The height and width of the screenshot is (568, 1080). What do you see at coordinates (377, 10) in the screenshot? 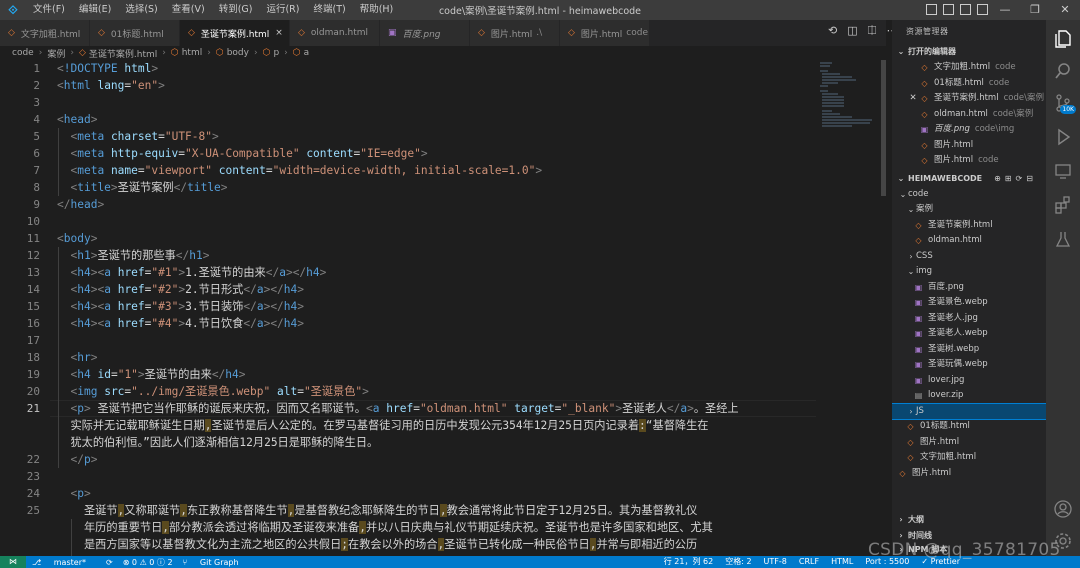
I see `menu-help: 帮助(H)` at bounding box center [377, 10].